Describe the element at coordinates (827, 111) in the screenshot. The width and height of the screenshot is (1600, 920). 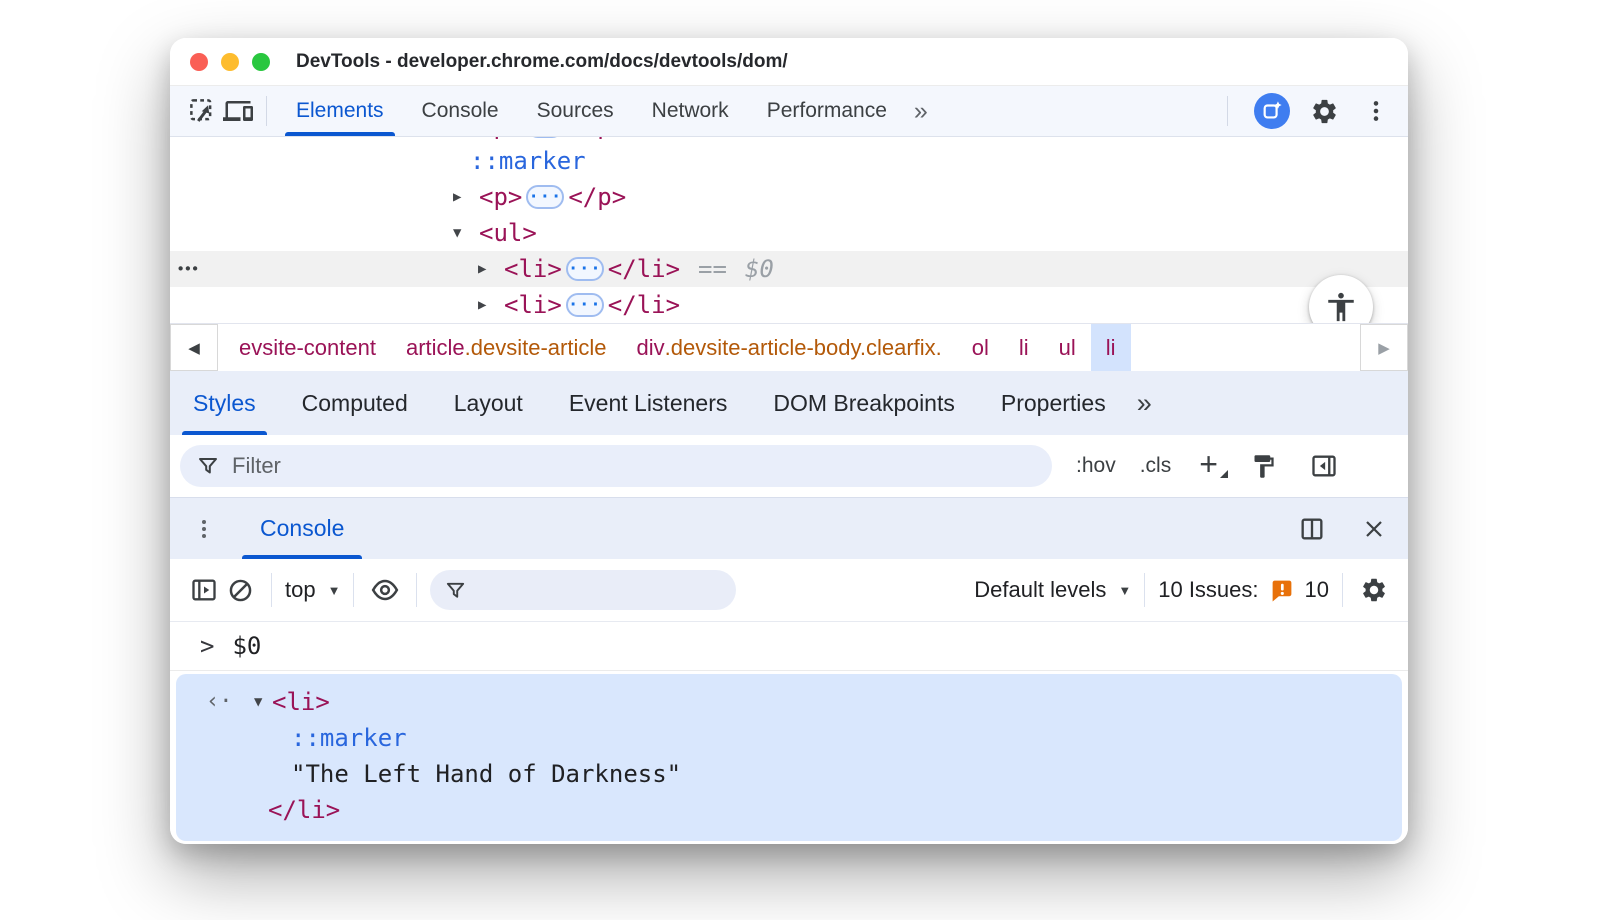
I see `tab-performance: Performance` at that location.